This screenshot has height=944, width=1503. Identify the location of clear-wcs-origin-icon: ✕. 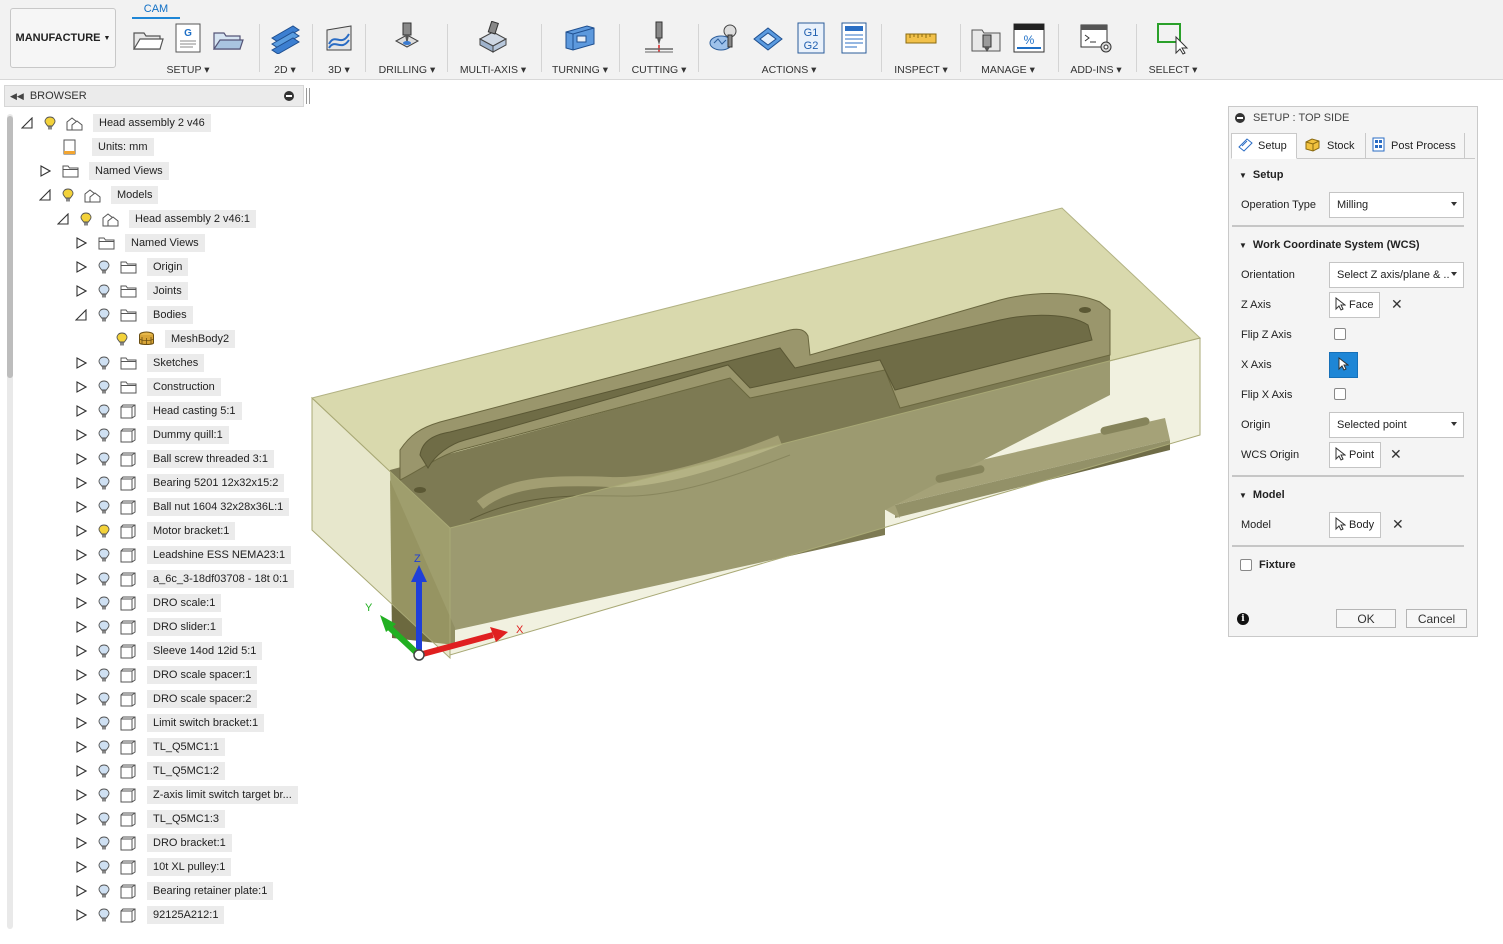
(1396, 454).